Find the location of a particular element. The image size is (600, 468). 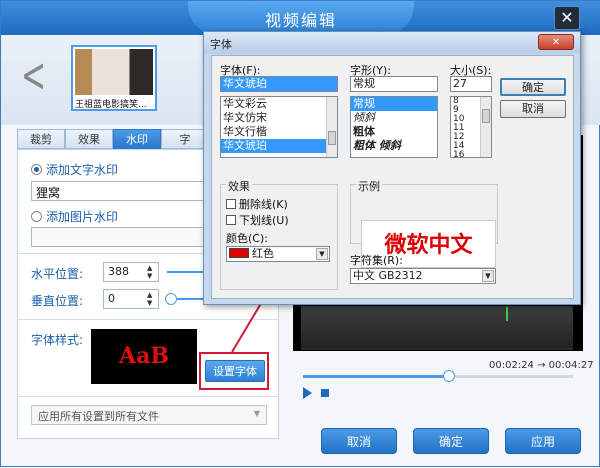

color-label: 颜色(C): is located at coordinates (247, 238).